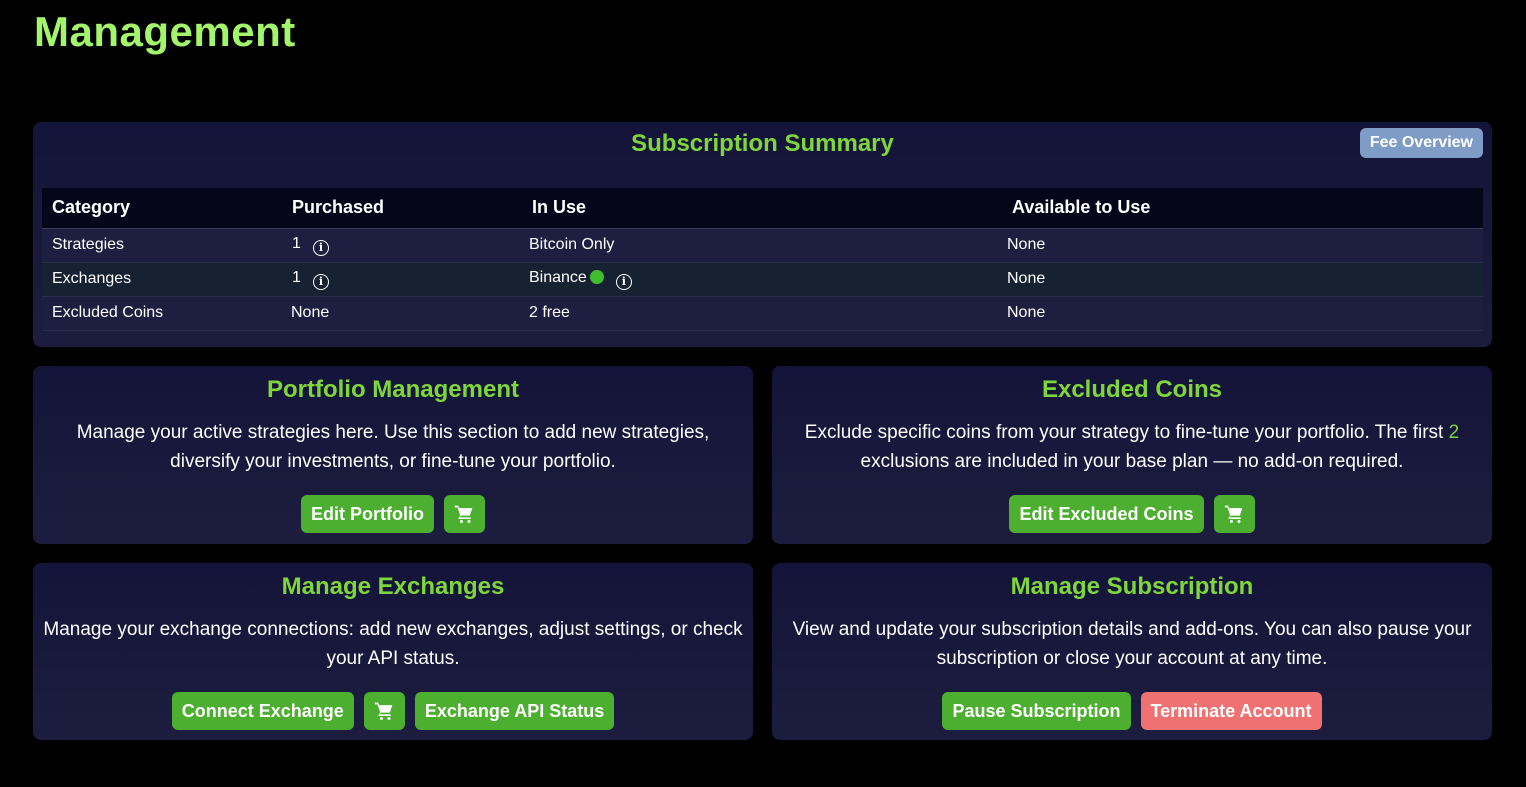 This screenshot has height=787, width=1526. I want to click on cell-purchased: None, so click(402, 313).